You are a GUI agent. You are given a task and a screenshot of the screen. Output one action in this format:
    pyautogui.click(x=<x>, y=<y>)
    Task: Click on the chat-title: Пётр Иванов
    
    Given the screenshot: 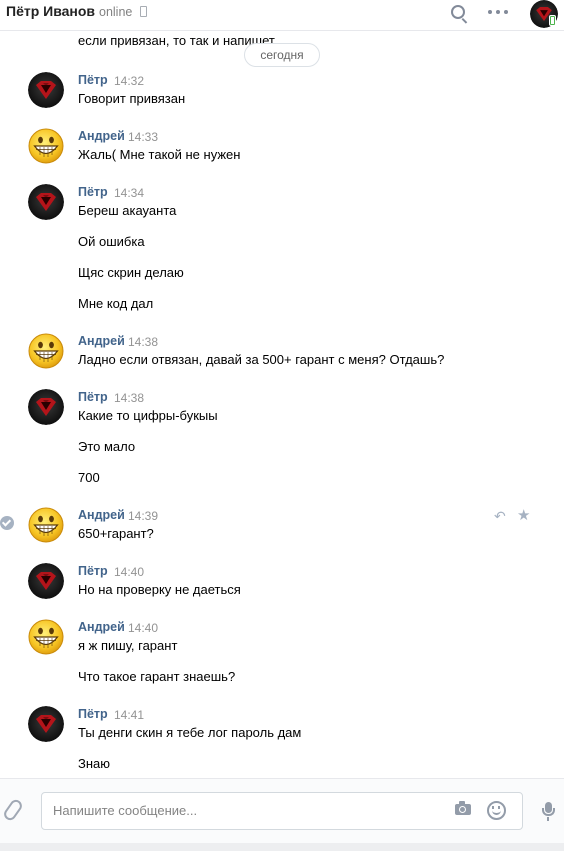 What is the action you would take?
    pyautogui.click(x=50, y=11)
    